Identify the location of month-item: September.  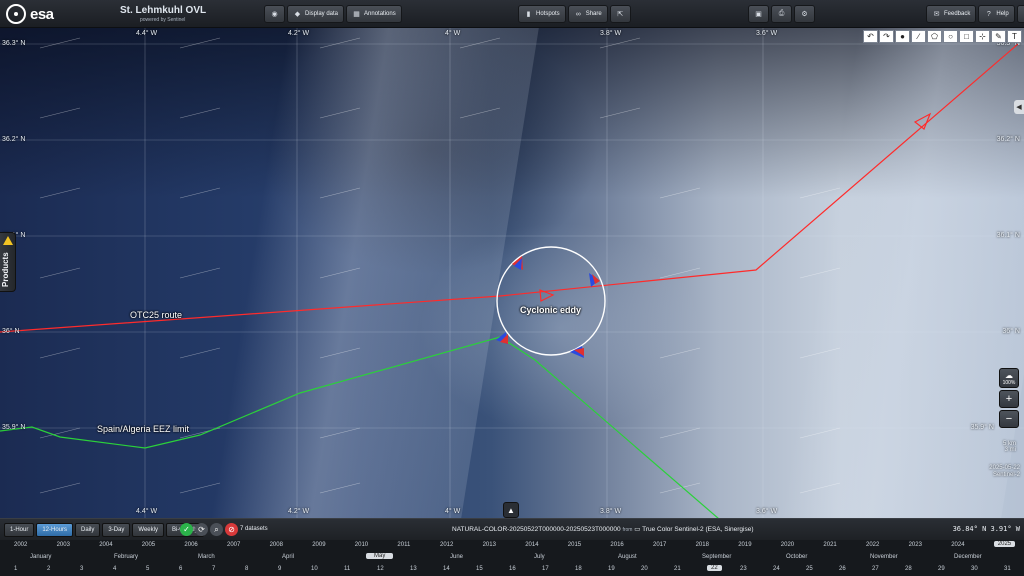
(716, 557).